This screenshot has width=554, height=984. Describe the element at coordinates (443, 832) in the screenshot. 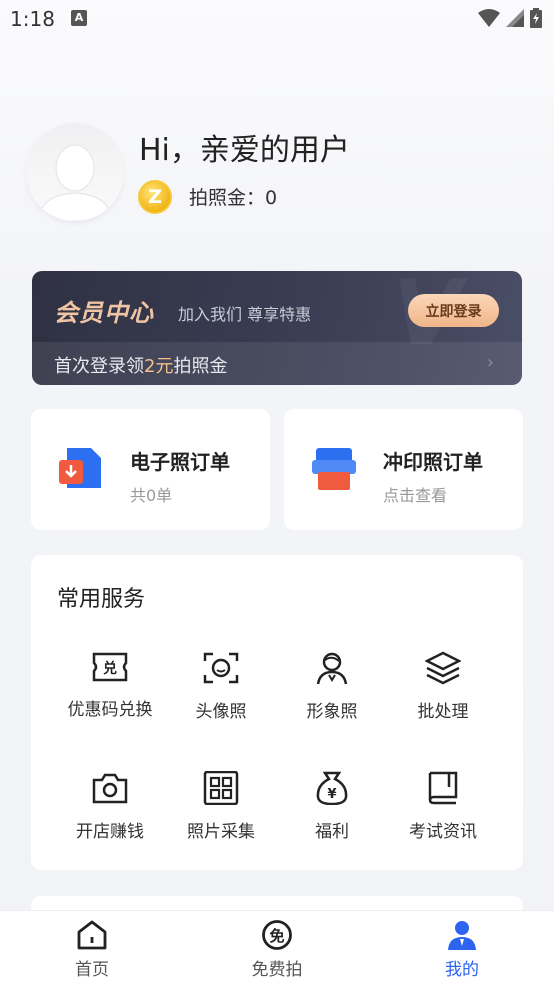

I see `service-label: 考试资讯` at that location.